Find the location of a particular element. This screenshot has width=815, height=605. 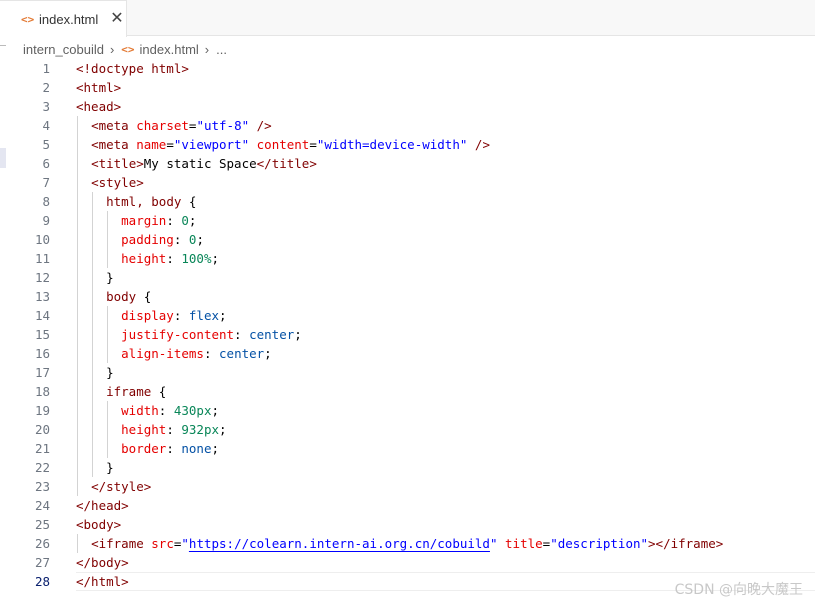

code-line: 17 } is located at coordinates (407, 372).